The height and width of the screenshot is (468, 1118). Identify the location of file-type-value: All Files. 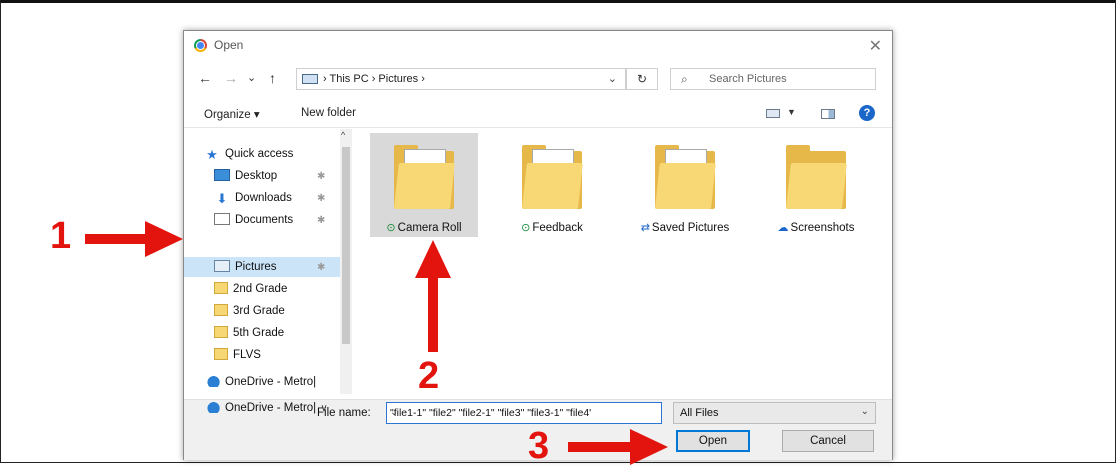
(699, 413).